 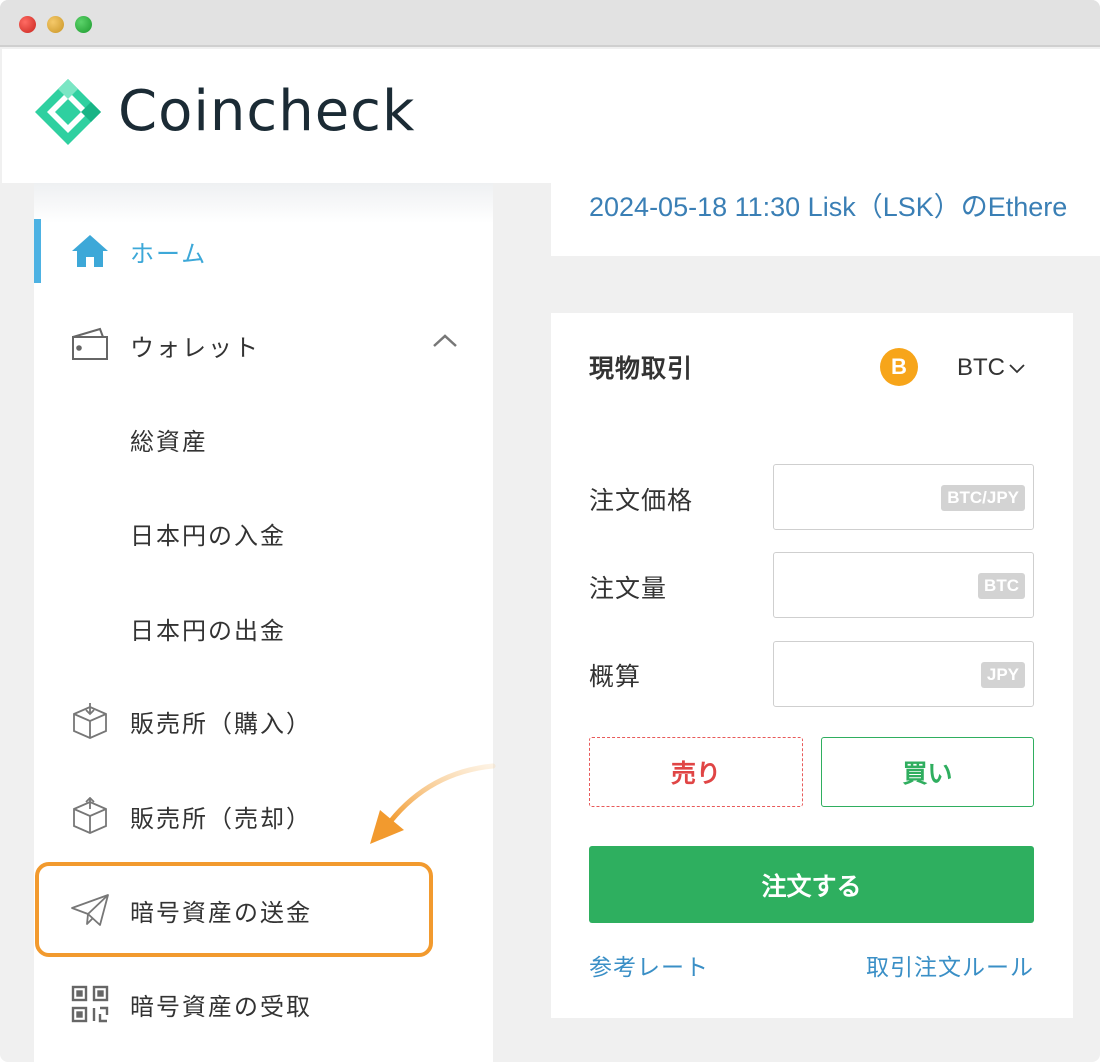 I want to click on sidebar-item-receive-crypto: 暗号資産の受取, so click(x=263, y=1004).